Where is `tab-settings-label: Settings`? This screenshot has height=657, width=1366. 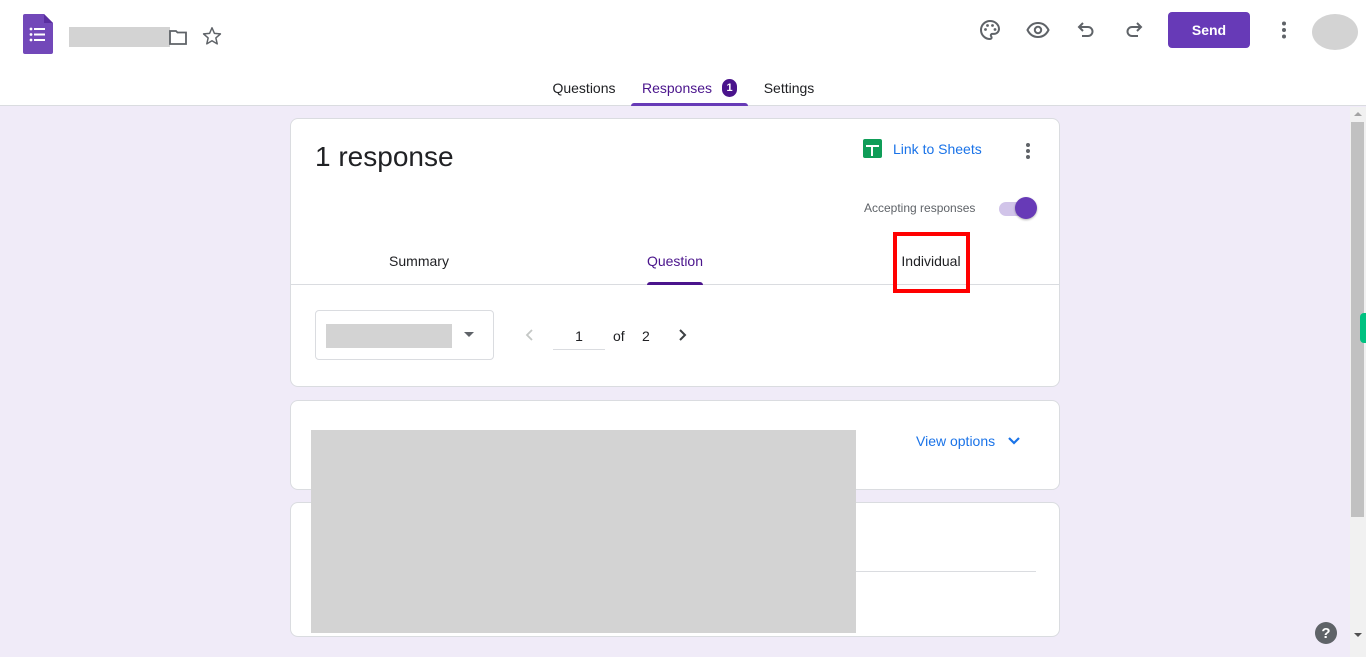
tab-settings-label: Settings is located at coordinates (789, 88).